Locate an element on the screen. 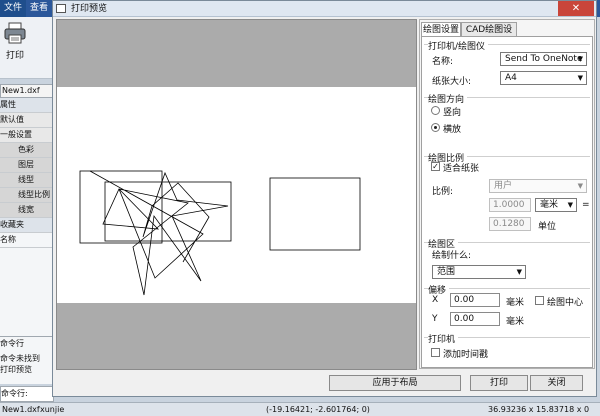  offset-x-input: 0.00 is located at coordinates (475, 300).